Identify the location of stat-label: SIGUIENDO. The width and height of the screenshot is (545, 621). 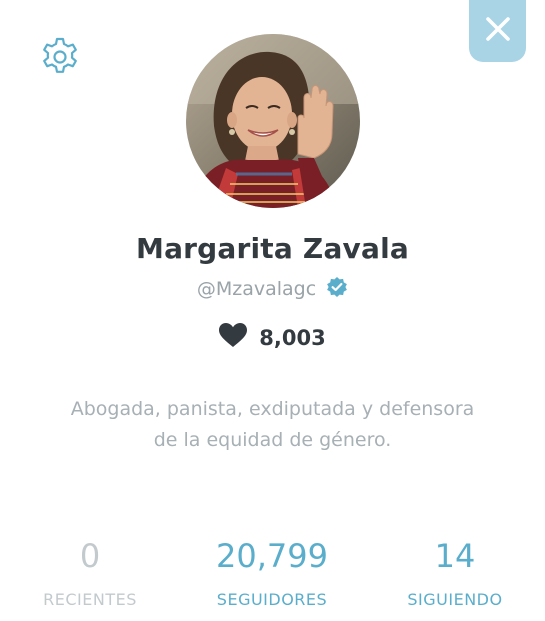
(455, 599).